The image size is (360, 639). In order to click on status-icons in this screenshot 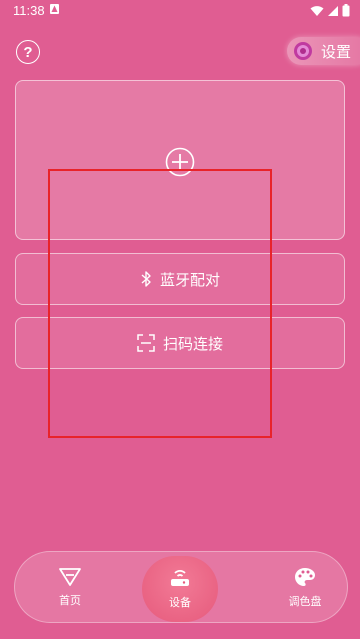, I will do `click(330, 10)`.